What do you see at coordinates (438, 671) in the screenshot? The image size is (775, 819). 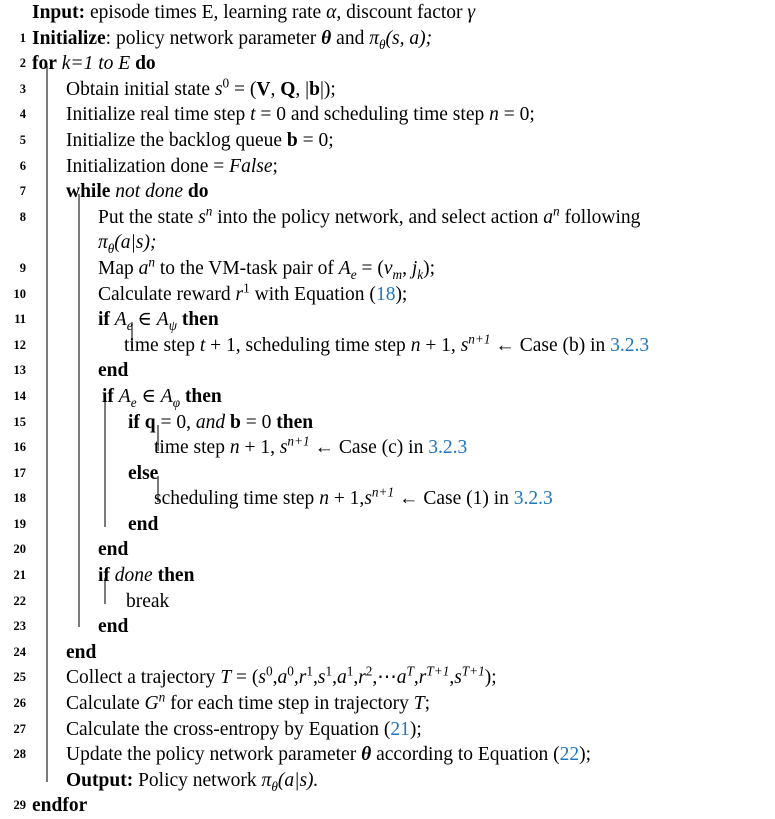 I see `traj-rT-sup: T+1` at bounding box center [438, 671].